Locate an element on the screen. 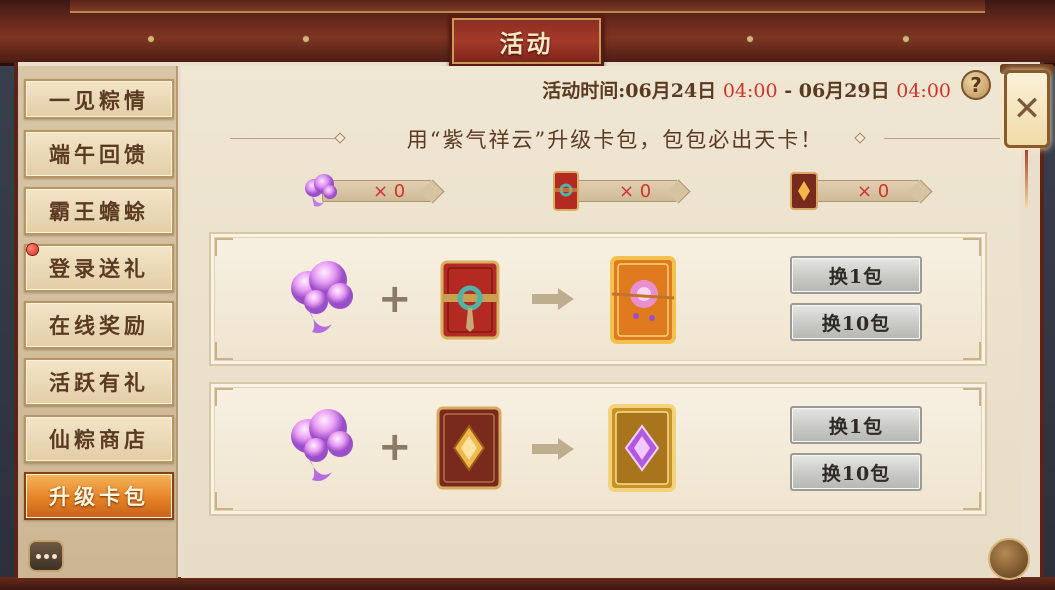  event-start-date: 06月24日 is located at coordinates (671, 91).